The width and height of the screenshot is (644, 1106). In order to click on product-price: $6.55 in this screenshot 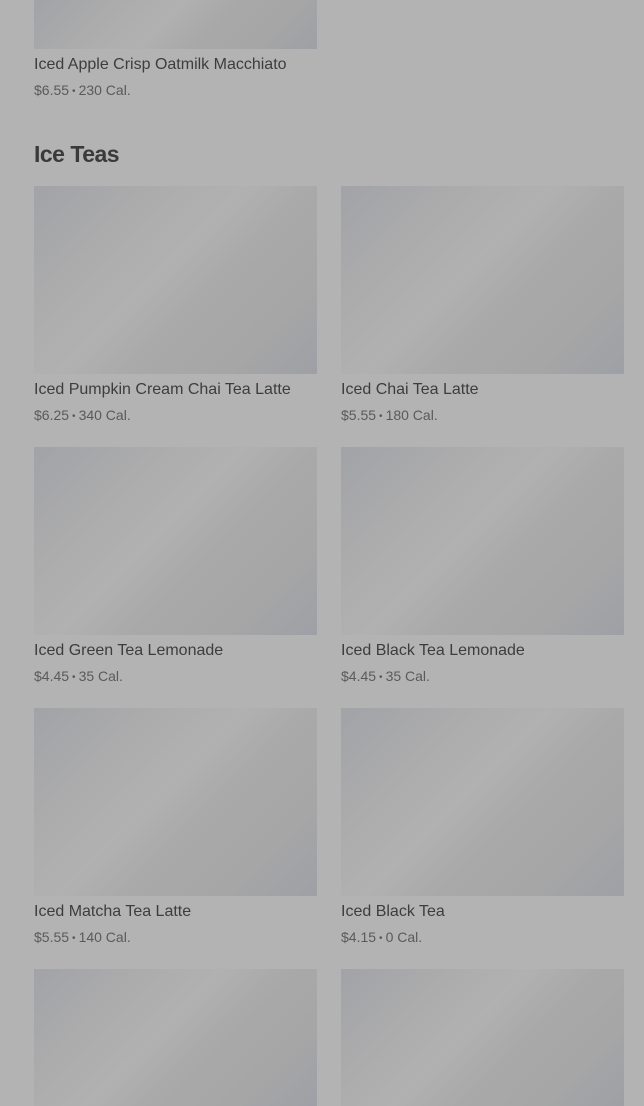, I will do `click(52, 90)`.